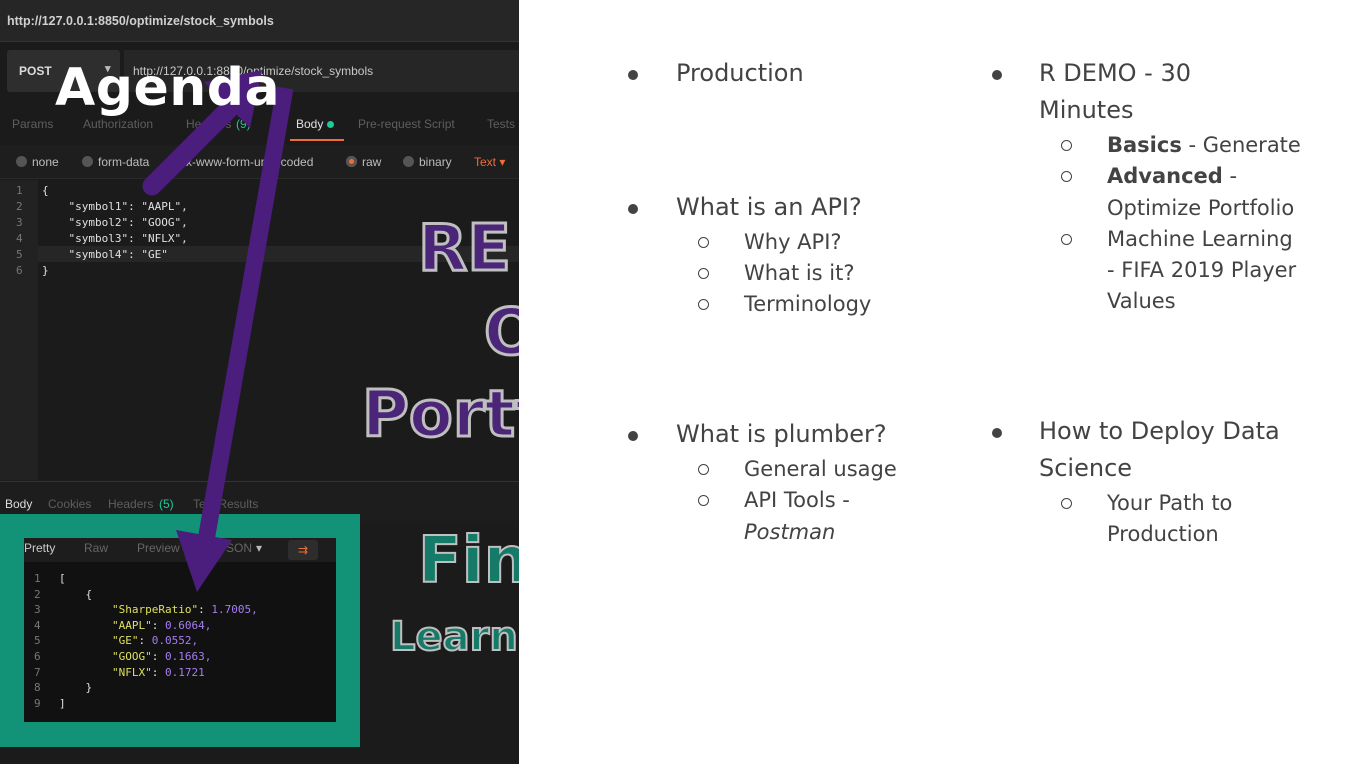  I want to click on view-pretty: Pretty, so click(39, 548).